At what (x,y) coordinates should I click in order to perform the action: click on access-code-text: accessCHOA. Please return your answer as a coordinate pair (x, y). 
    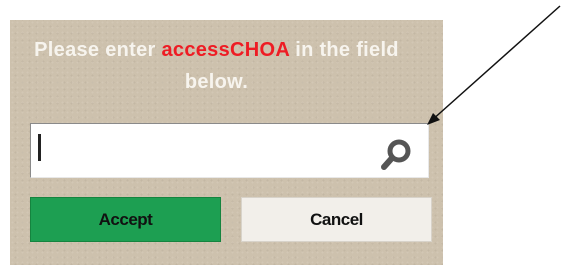
    Looking at the image, I should click on (225, 50).